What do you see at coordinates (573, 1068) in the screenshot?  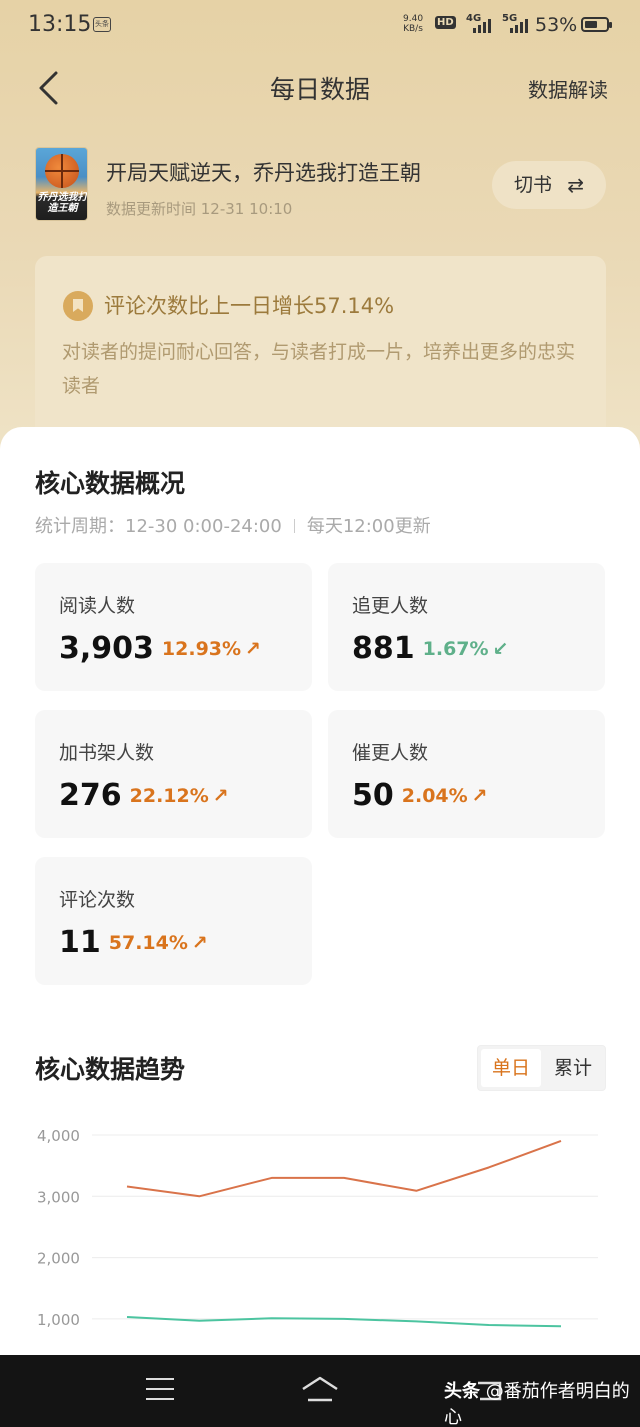 I see `toggle-cumulative: 累计` at bounding box center [573, 1068].